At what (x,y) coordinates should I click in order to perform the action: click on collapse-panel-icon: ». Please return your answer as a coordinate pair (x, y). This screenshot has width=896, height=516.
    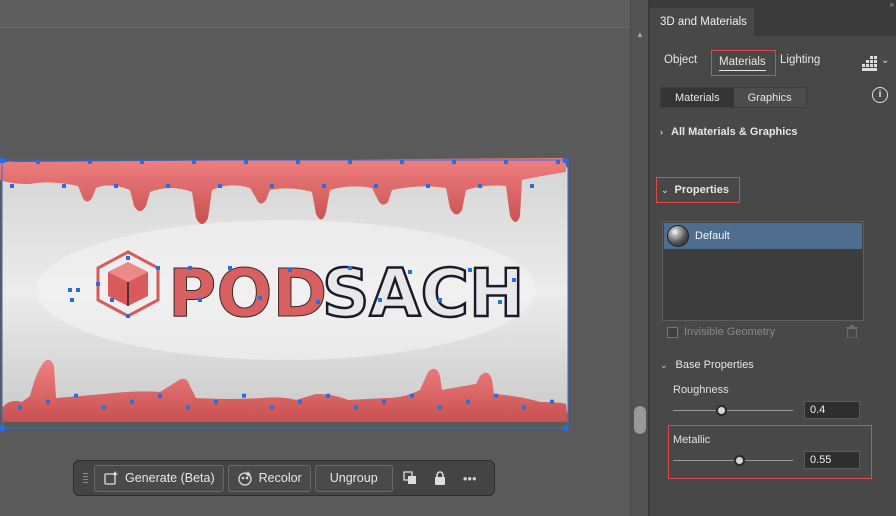
    Looking at the image, I should click on (892, 4).